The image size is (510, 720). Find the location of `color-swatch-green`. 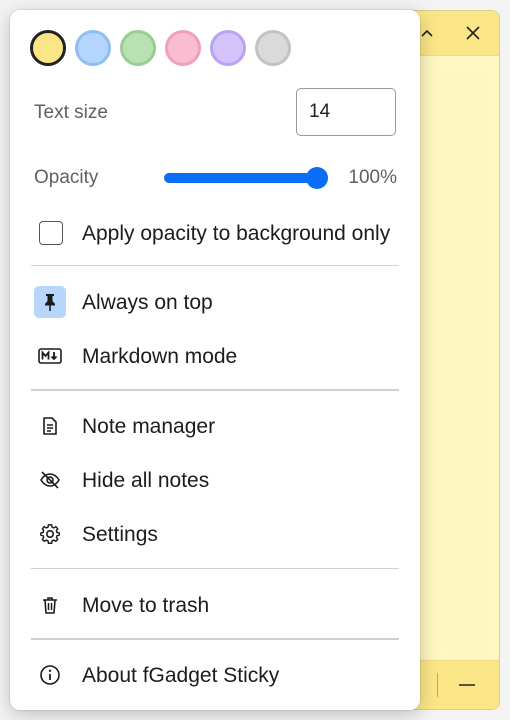

color-swatch-green is located at coordinates (138, 48).